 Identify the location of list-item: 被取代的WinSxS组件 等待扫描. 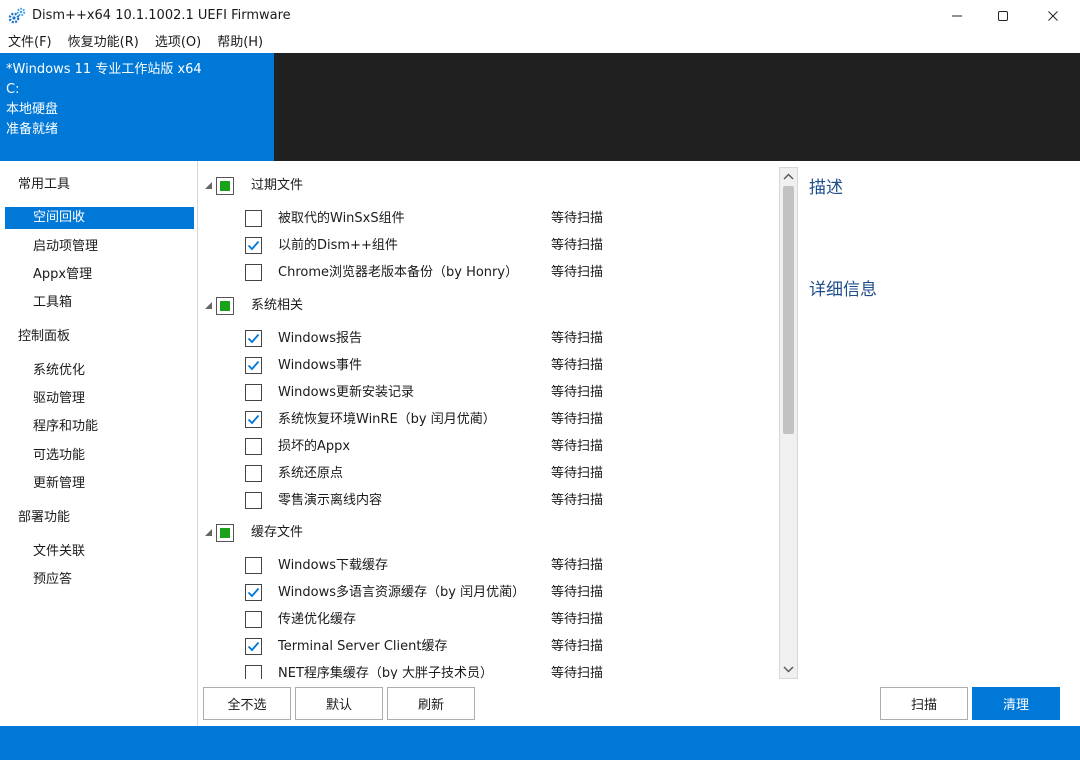
(489, 218).